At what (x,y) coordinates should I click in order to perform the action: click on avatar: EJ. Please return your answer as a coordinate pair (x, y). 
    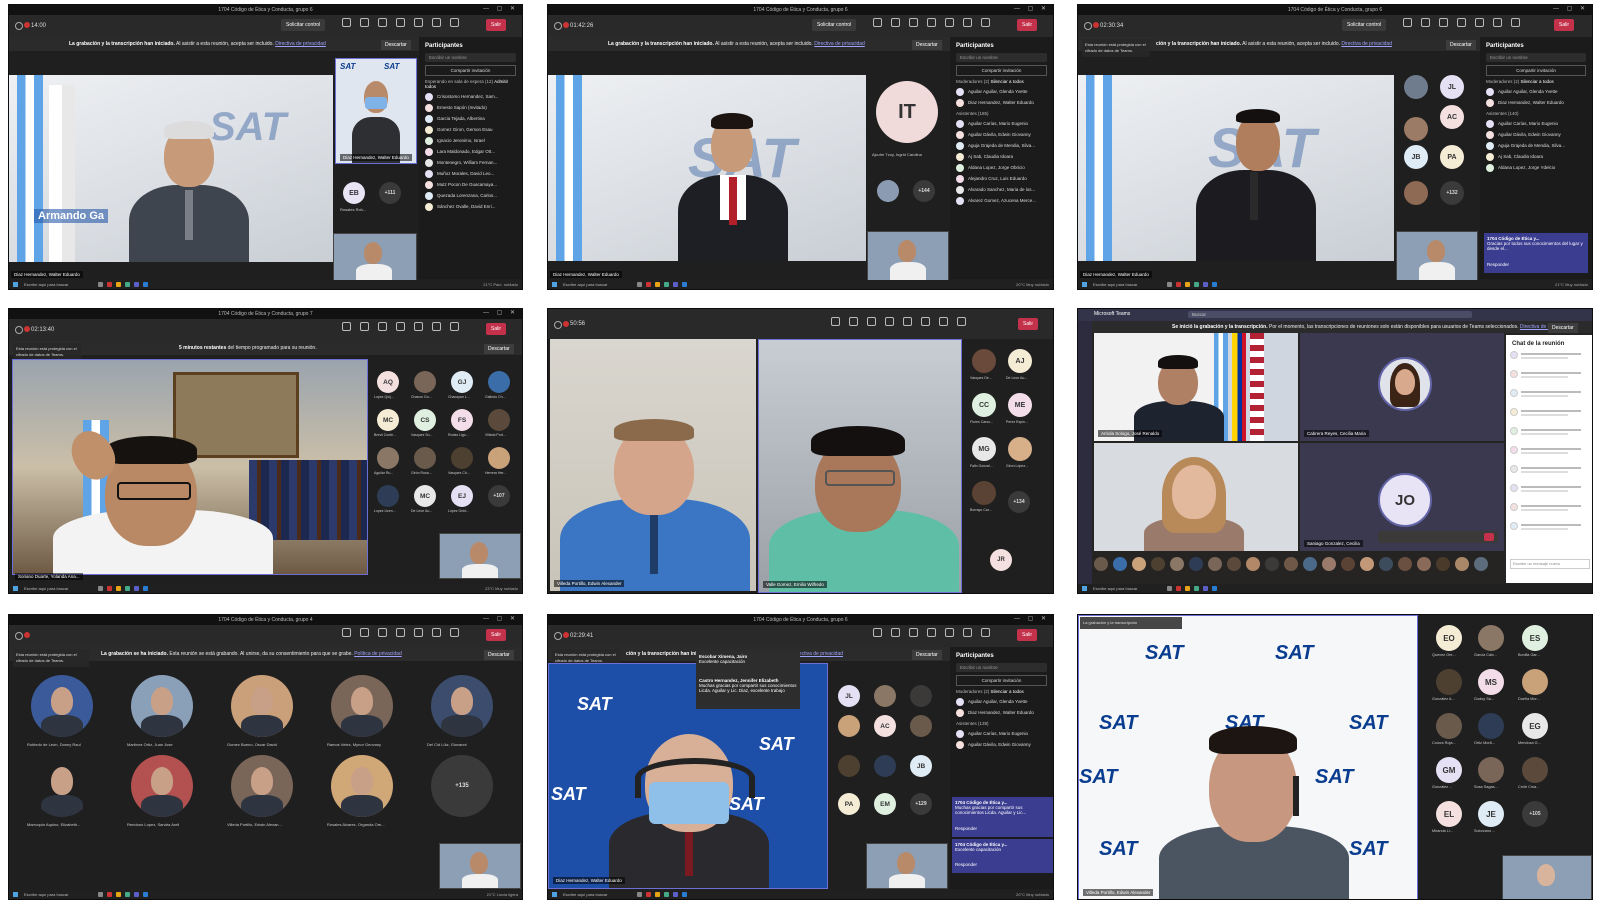
    Looking at the image, I should click on (462, 496).